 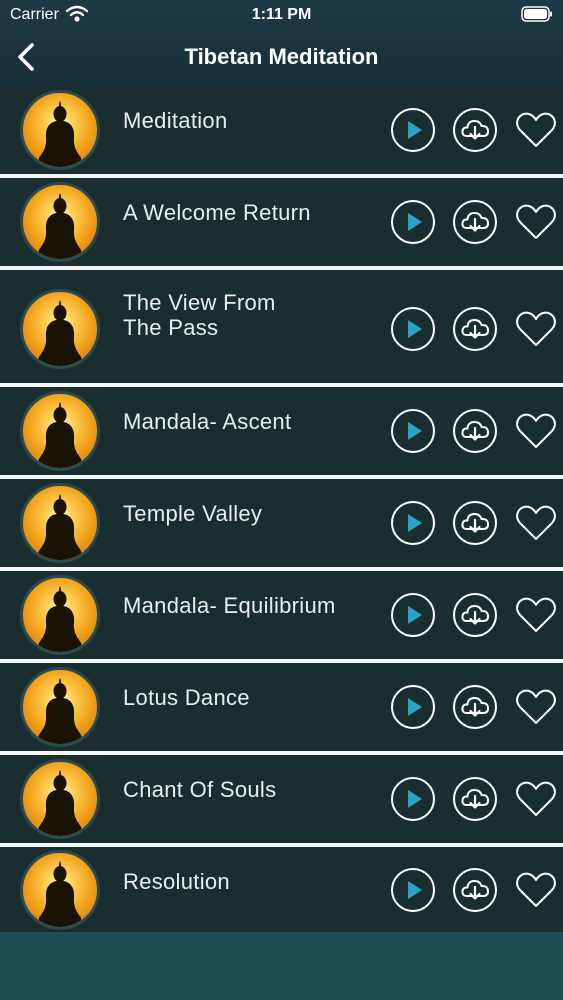 What do you see at coordinates (186, 697) in the screenshot?
I see `track-title: Lotus Dance` at bounding box center [186, 697].